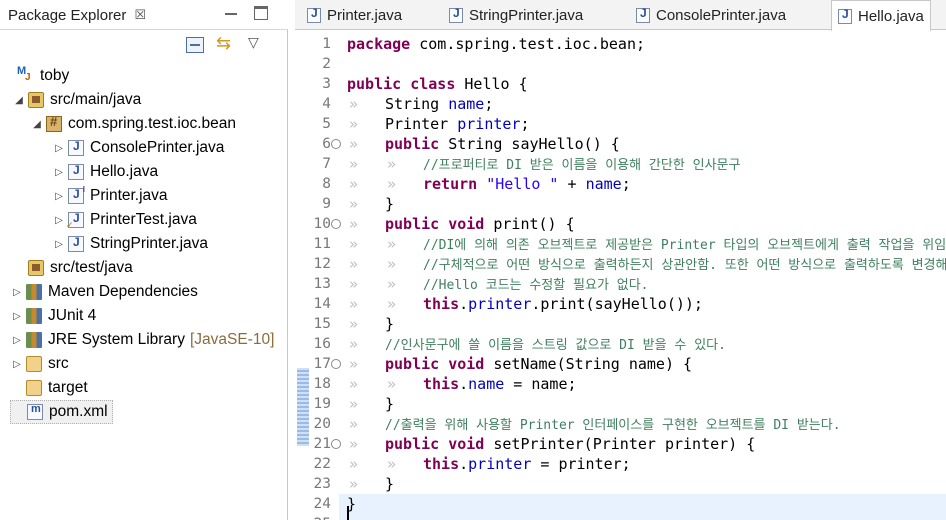 This screenshot has width=946, height=520. Describe the element at coordinates (480, 224) in the screenshot. I see `code-line: public void print() {` at that location.